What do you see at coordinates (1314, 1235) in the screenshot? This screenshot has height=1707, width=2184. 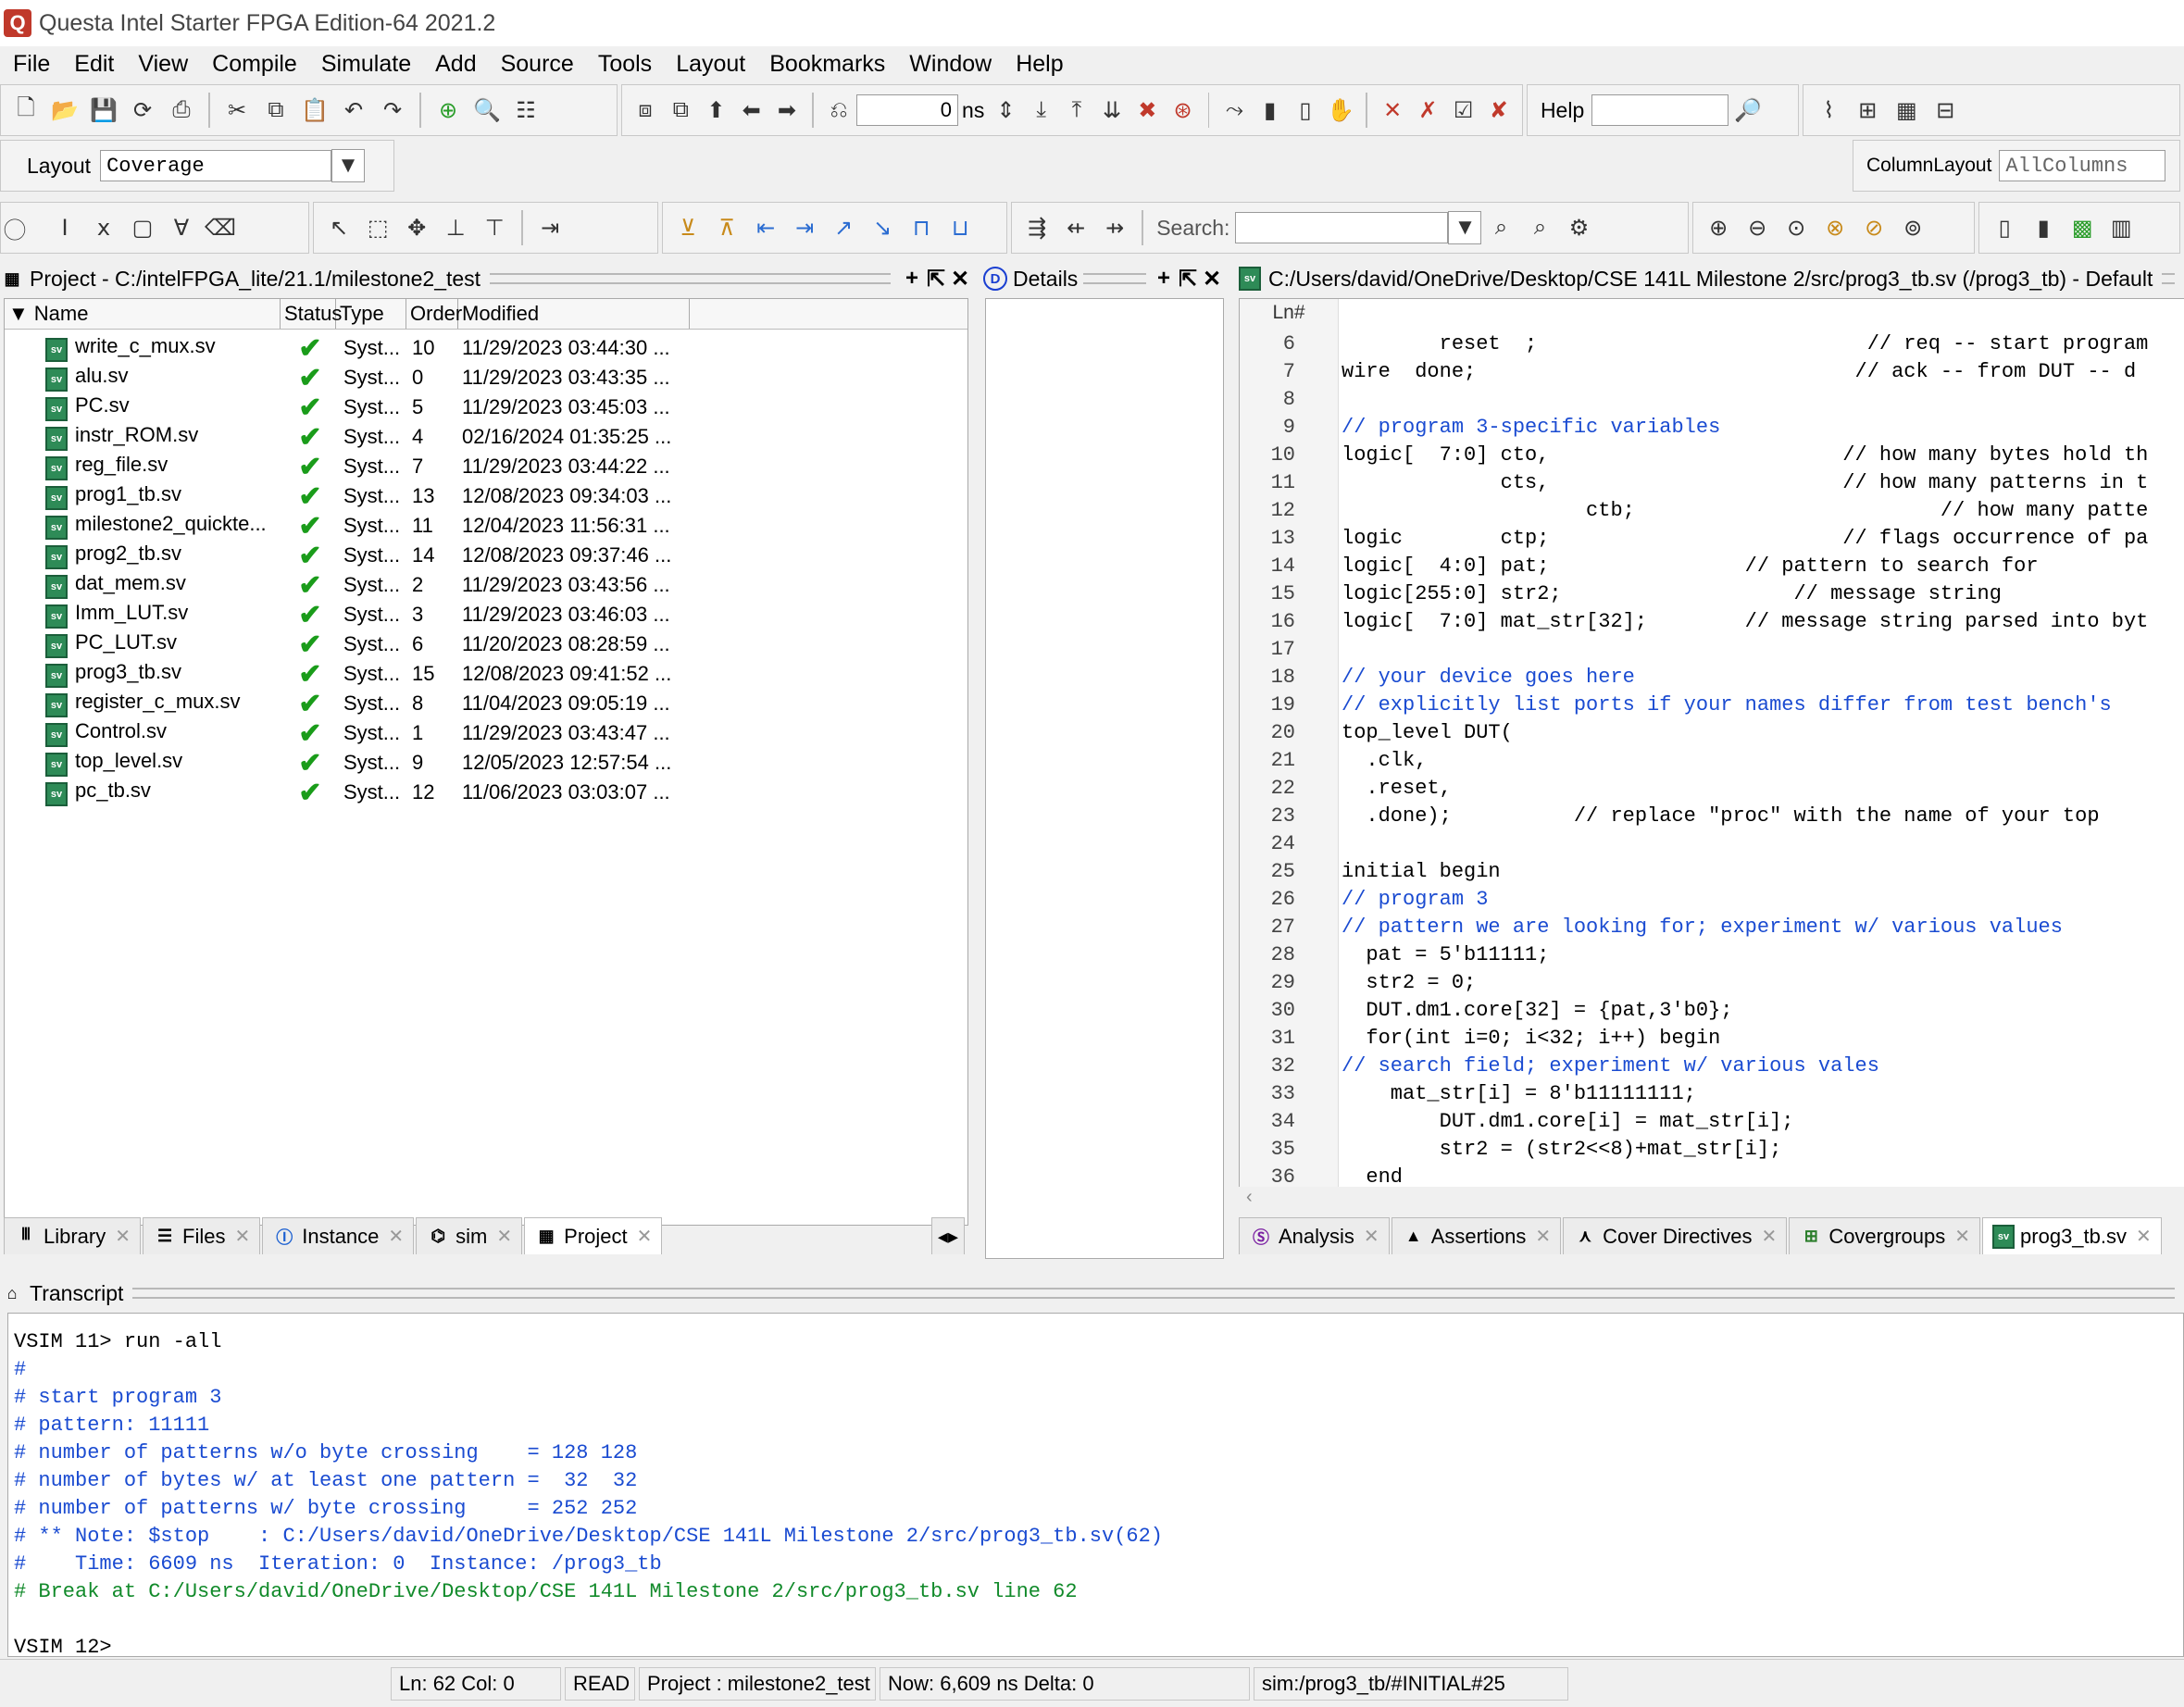 I see `tab-analysis: Ⓢ Analysis ✕` at bounding box center [1314, 1235].